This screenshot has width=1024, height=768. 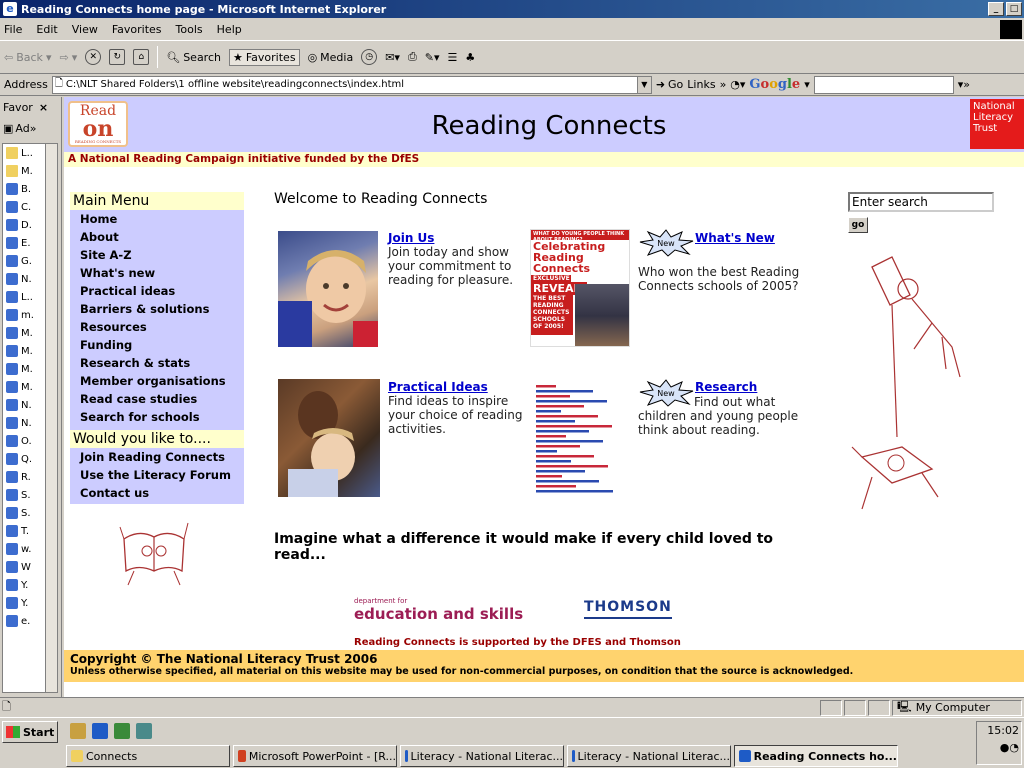 What do you see at coordinates (996, 9) in the screenshot?
I see `minimize-button: _` at bounding box center [996, 9].